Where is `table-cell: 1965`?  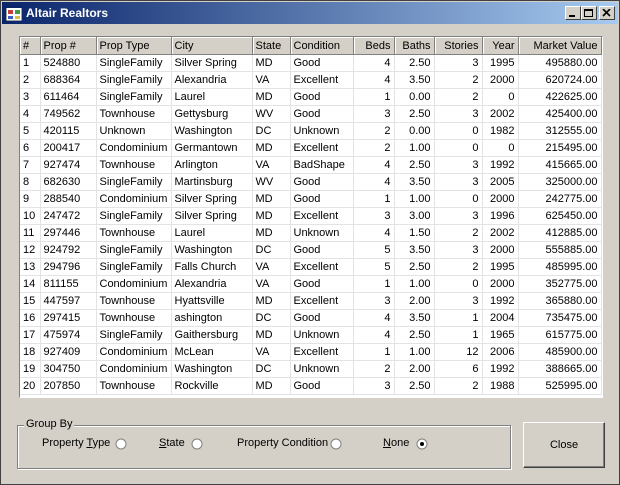
table-cell: 1965 is located at coordinates (500, 335).